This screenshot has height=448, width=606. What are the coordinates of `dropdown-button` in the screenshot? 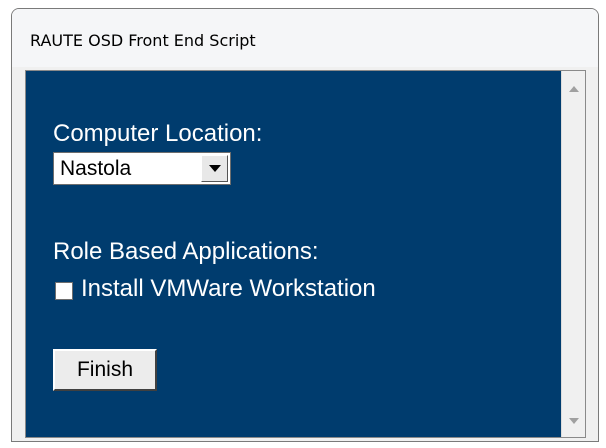 It's located at (214, 168).